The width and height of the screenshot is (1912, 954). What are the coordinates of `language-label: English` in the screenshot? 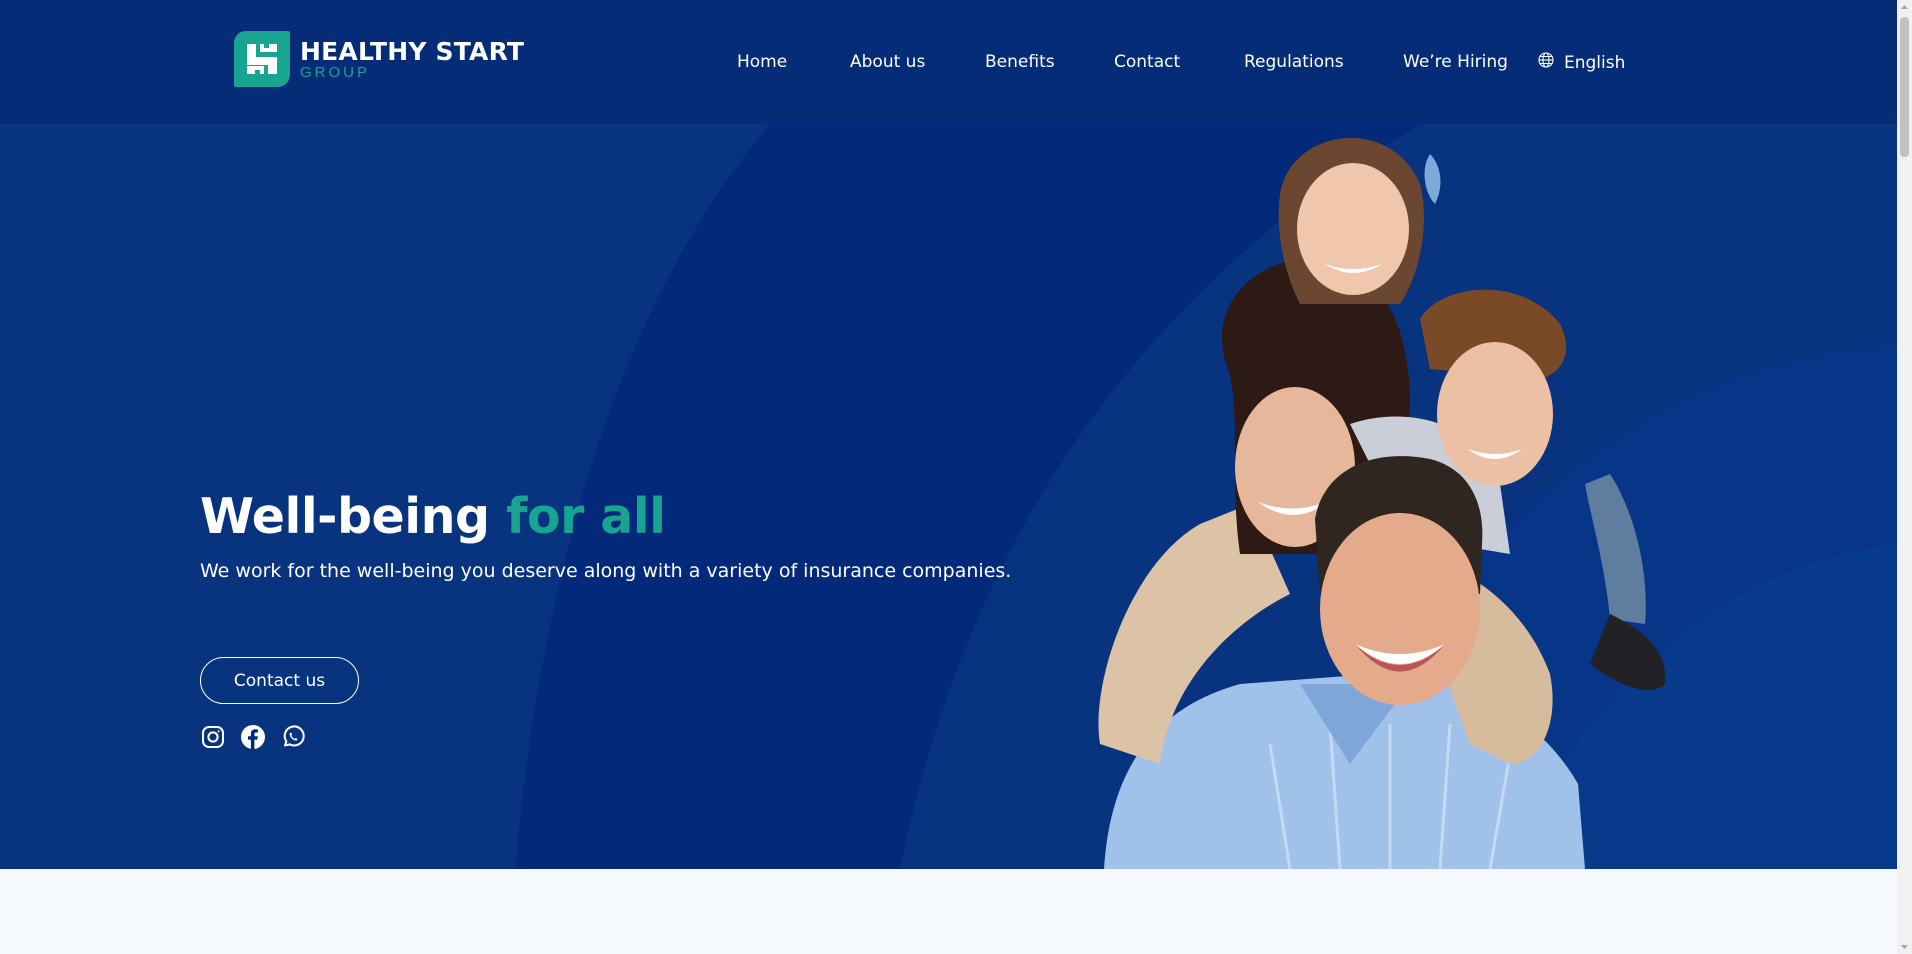 It's located at (1595, 62).